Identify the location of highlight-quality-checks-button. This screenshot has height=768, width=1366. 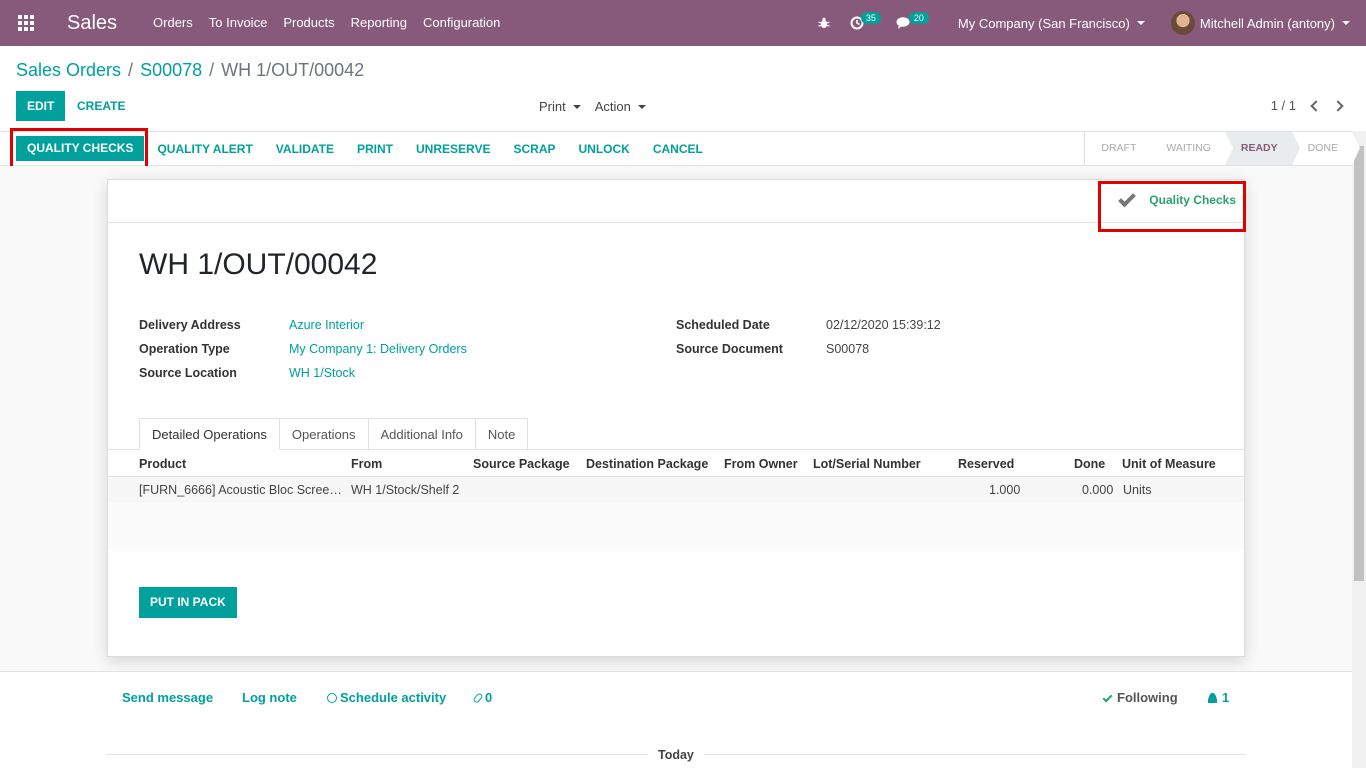
(79, 149).